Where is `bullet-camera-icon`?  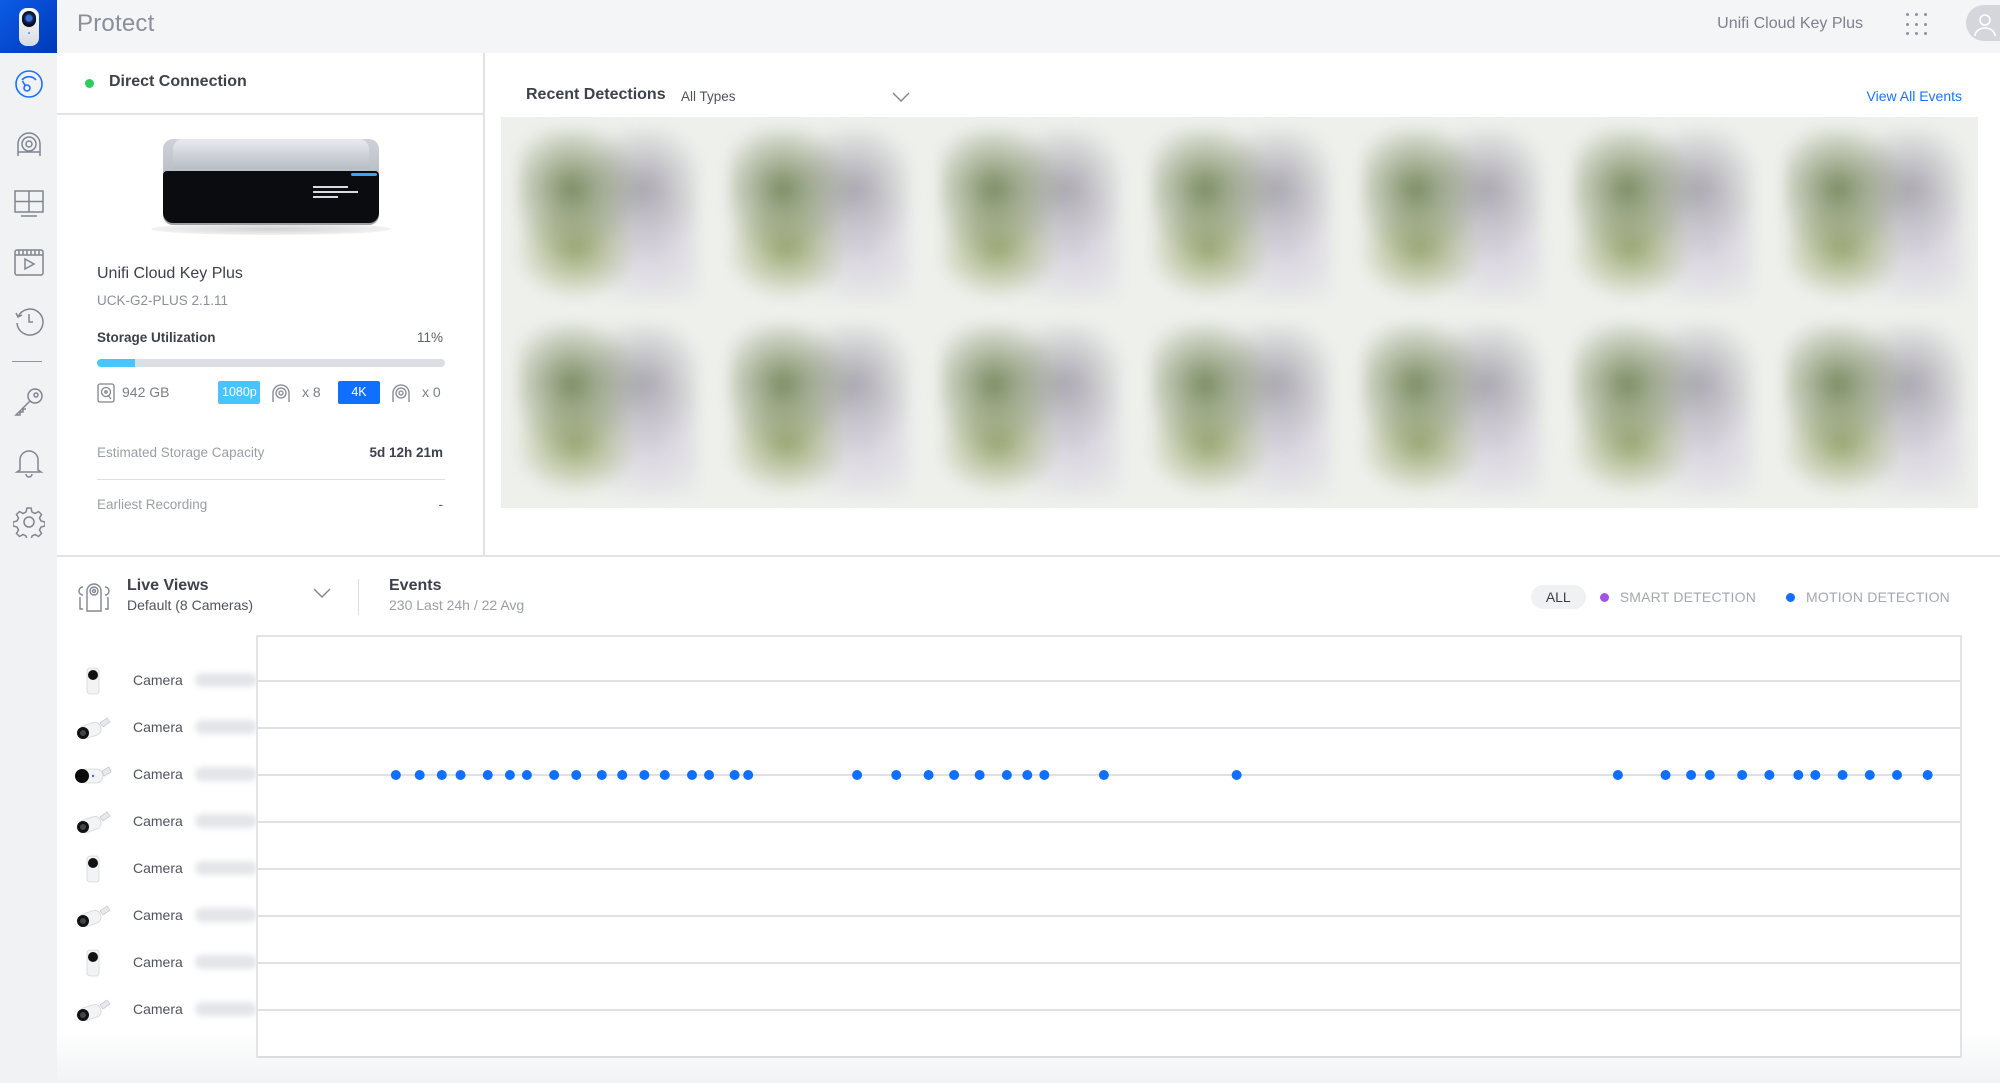
bullet-camera-icon is located at coordinates (93, 1010).